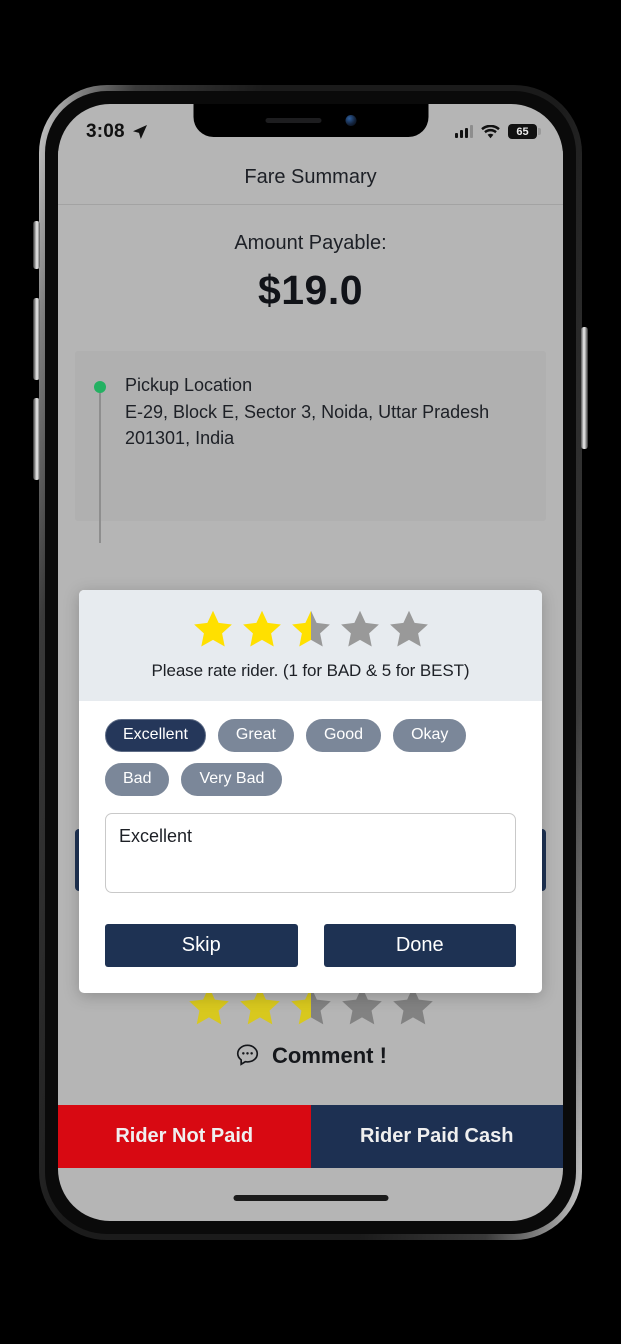 The height and width of the screenshot is (1344, 621). I want to click on page-title: Fare Summary, so click(310, 177).